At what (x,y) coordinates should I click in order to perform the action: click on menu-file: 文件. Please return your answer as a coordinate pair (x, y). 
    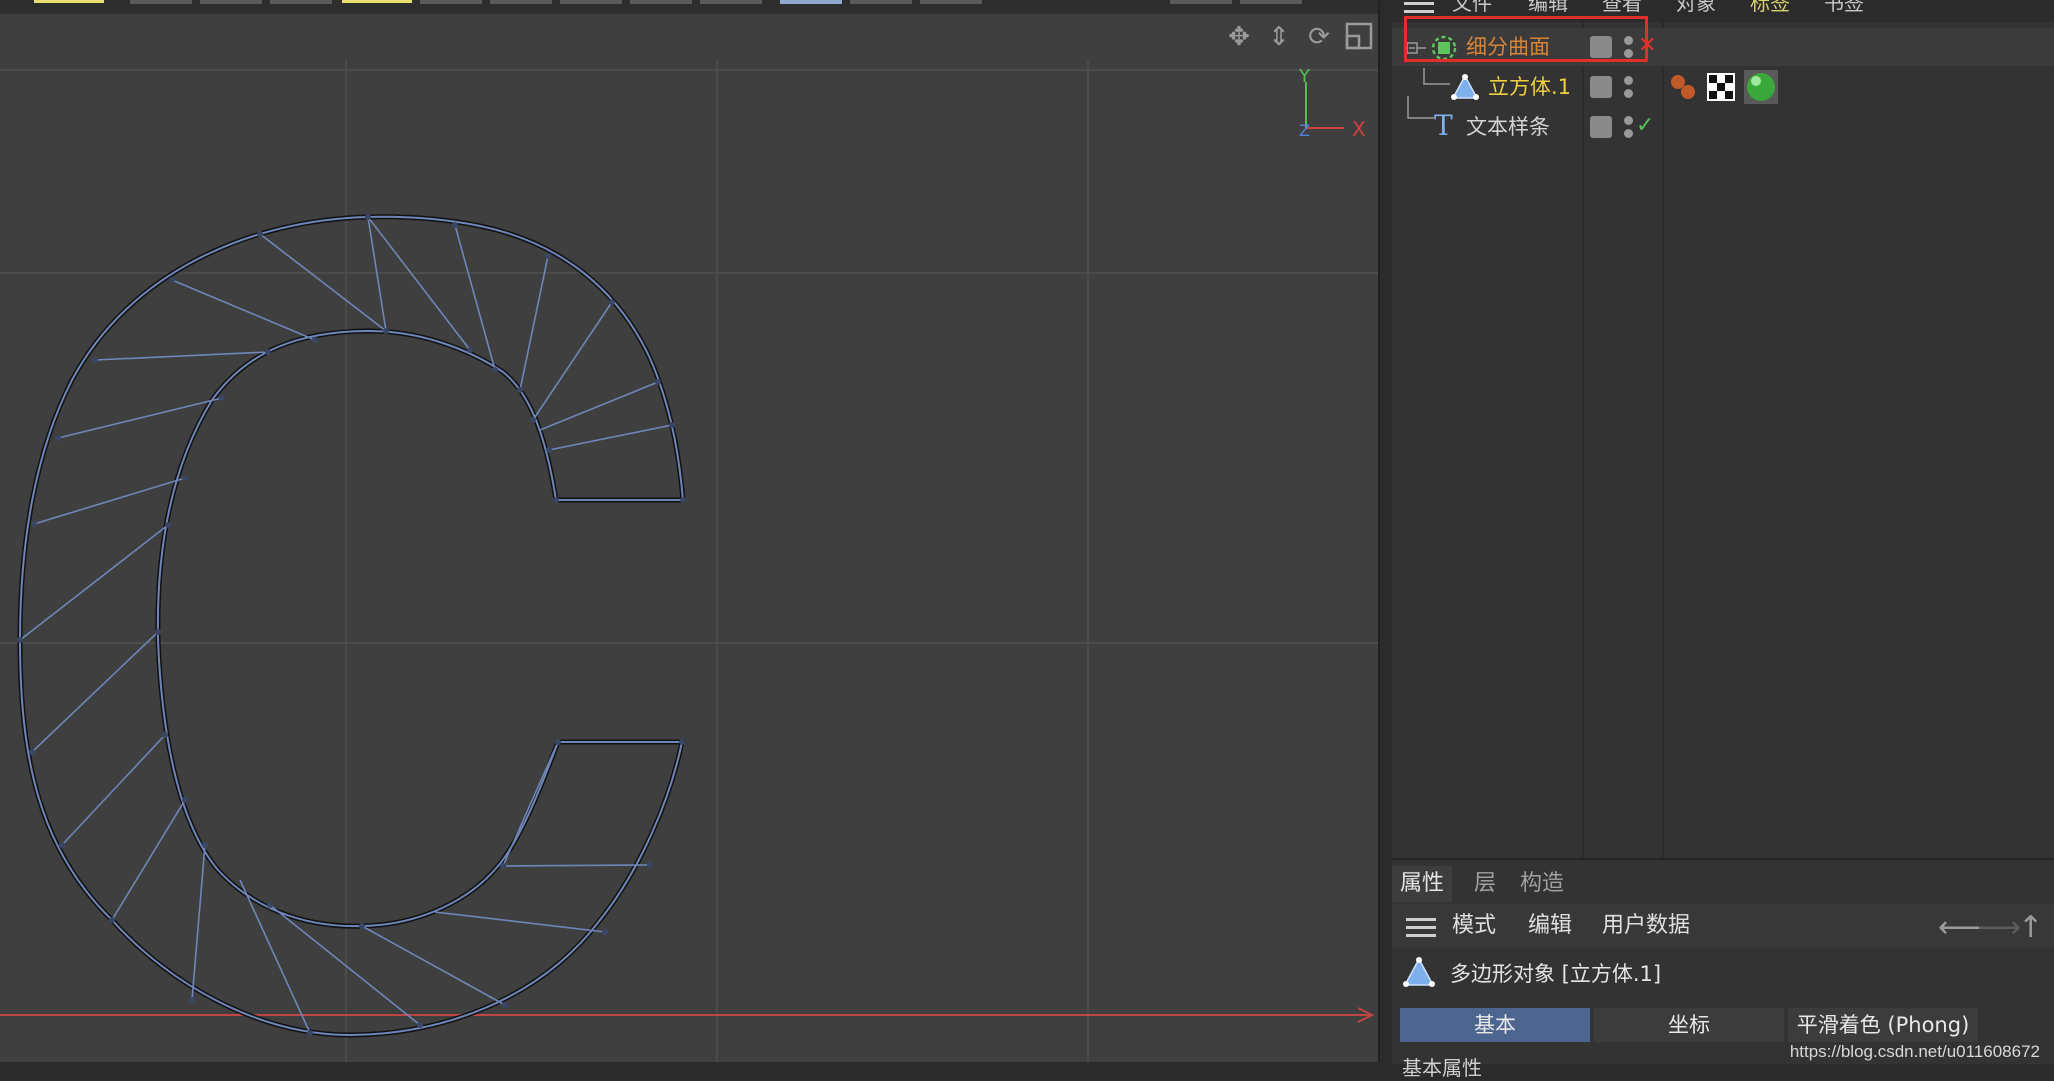
    Looking at the image, I should click on (1472, 7).